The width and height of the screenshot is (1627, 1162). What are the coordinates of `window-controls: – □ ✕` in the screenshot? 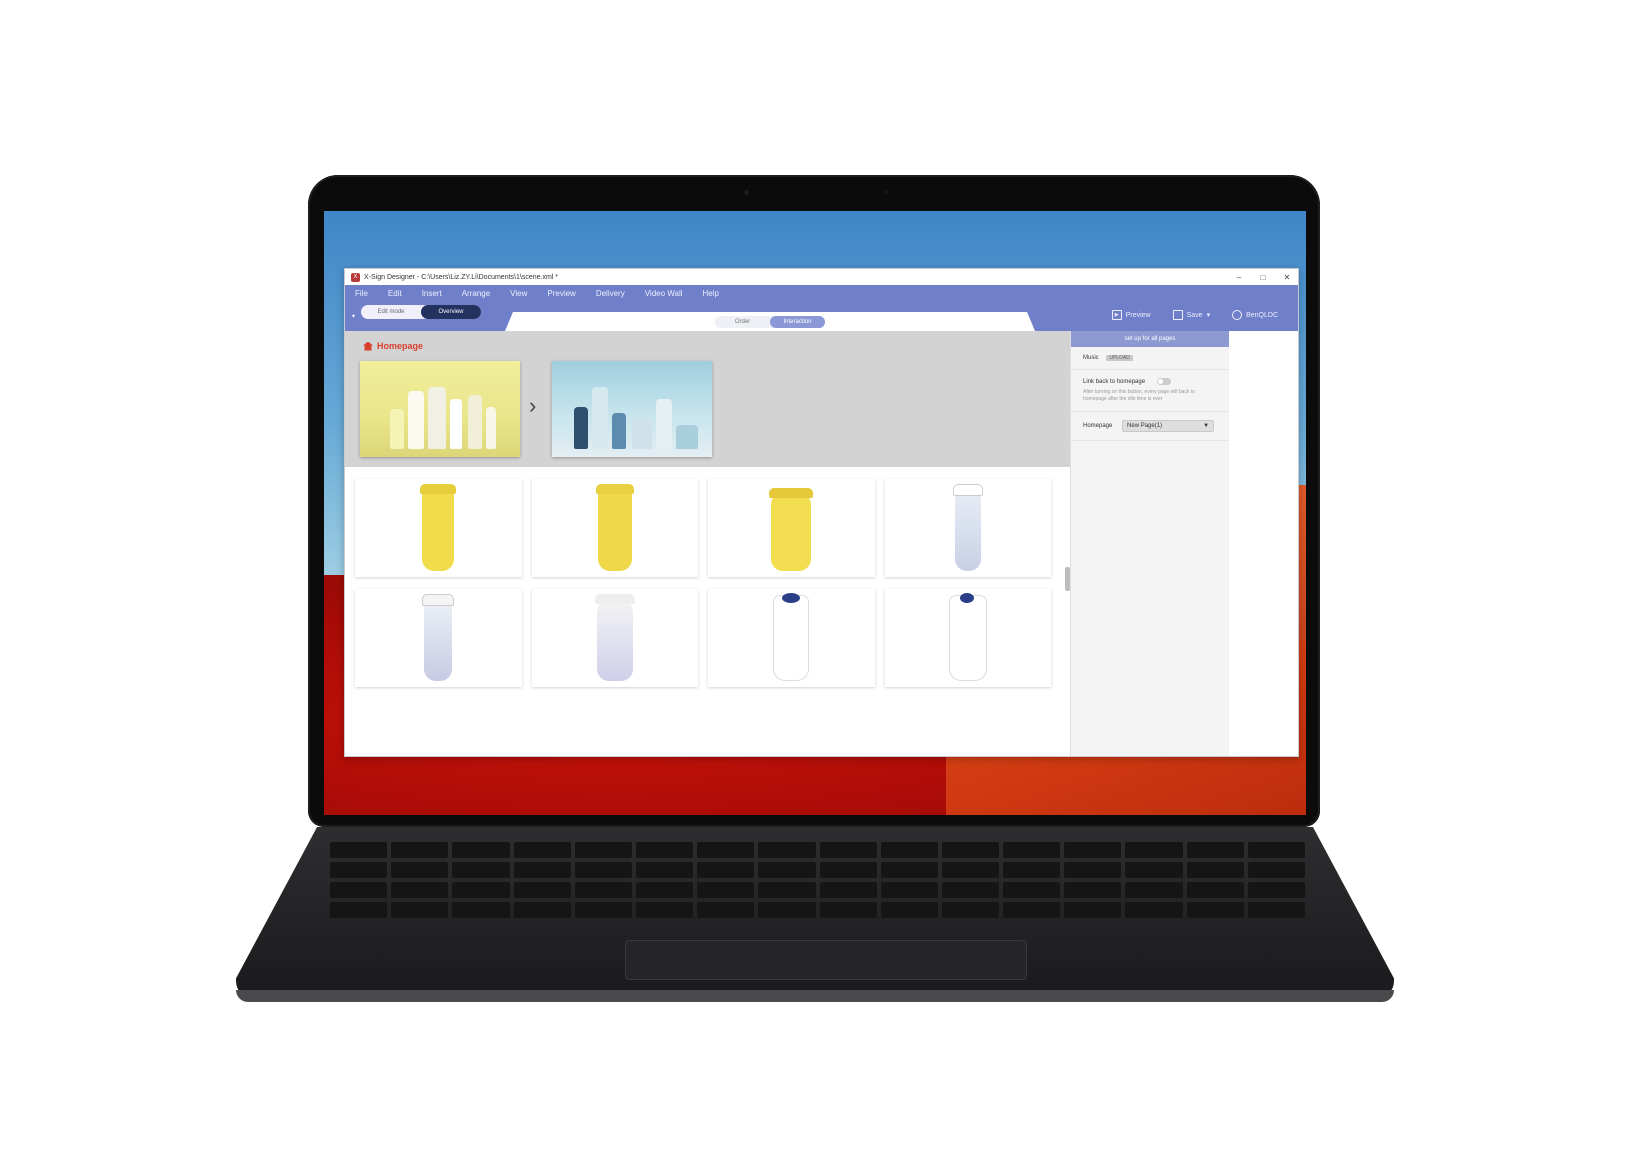 It's located at (1263, 277).